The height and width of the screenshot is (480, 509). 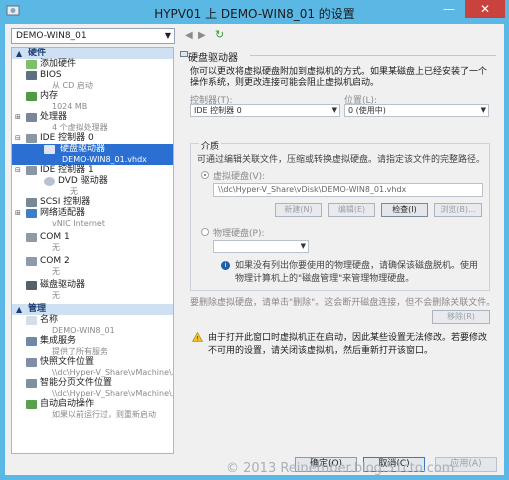 What do you see at coordinates (298, 210) in the screenshot?
I see `new-button: 新建(N)` at bounding box center [298, 210].